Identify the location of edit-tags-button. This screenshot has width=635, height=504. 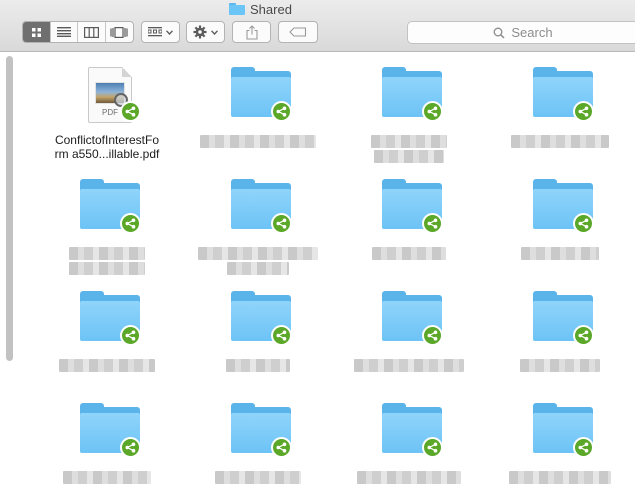
(298, 32).